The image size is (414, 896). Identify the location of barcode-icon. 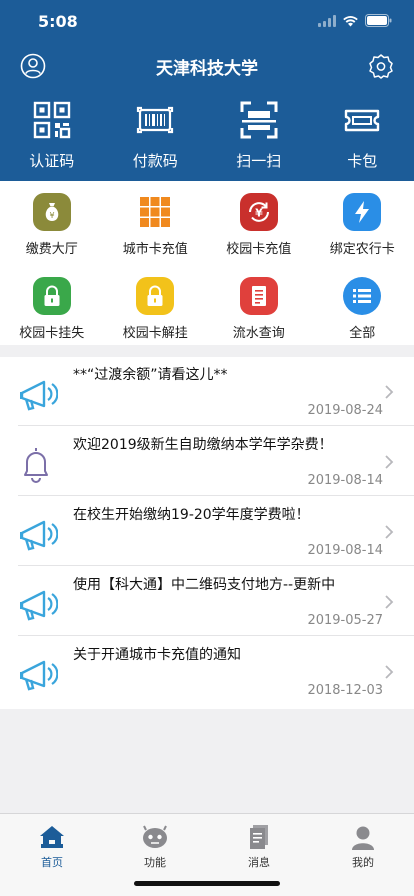
(155, 120).